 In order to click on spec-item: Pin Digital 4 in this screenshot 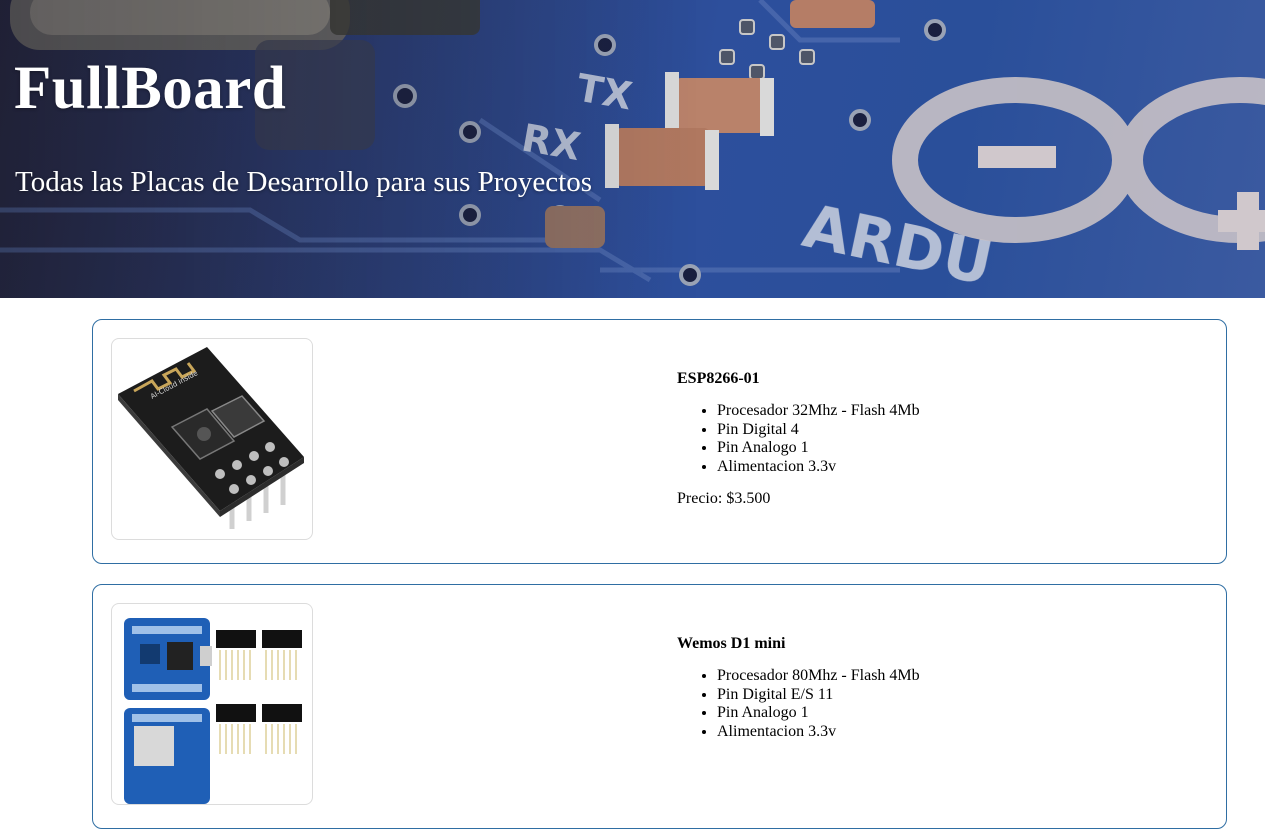, I will do `click(957, 430)`.